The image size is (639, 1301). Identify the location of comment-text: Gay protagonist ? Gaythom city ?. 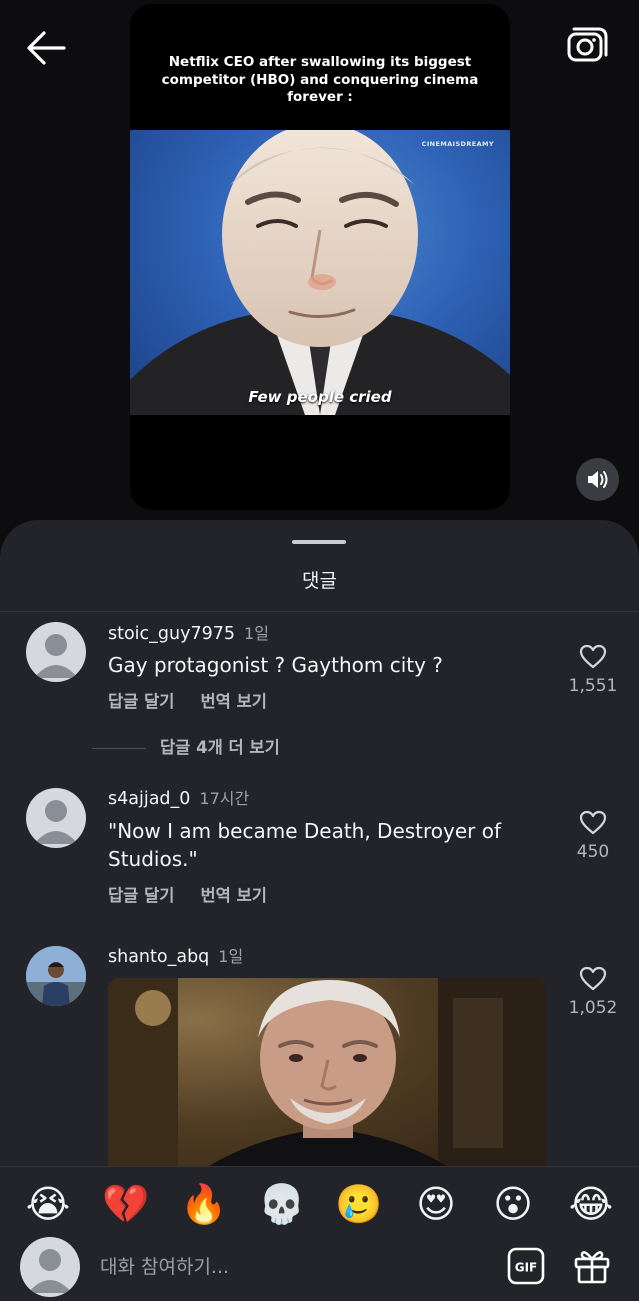
(275, 665).